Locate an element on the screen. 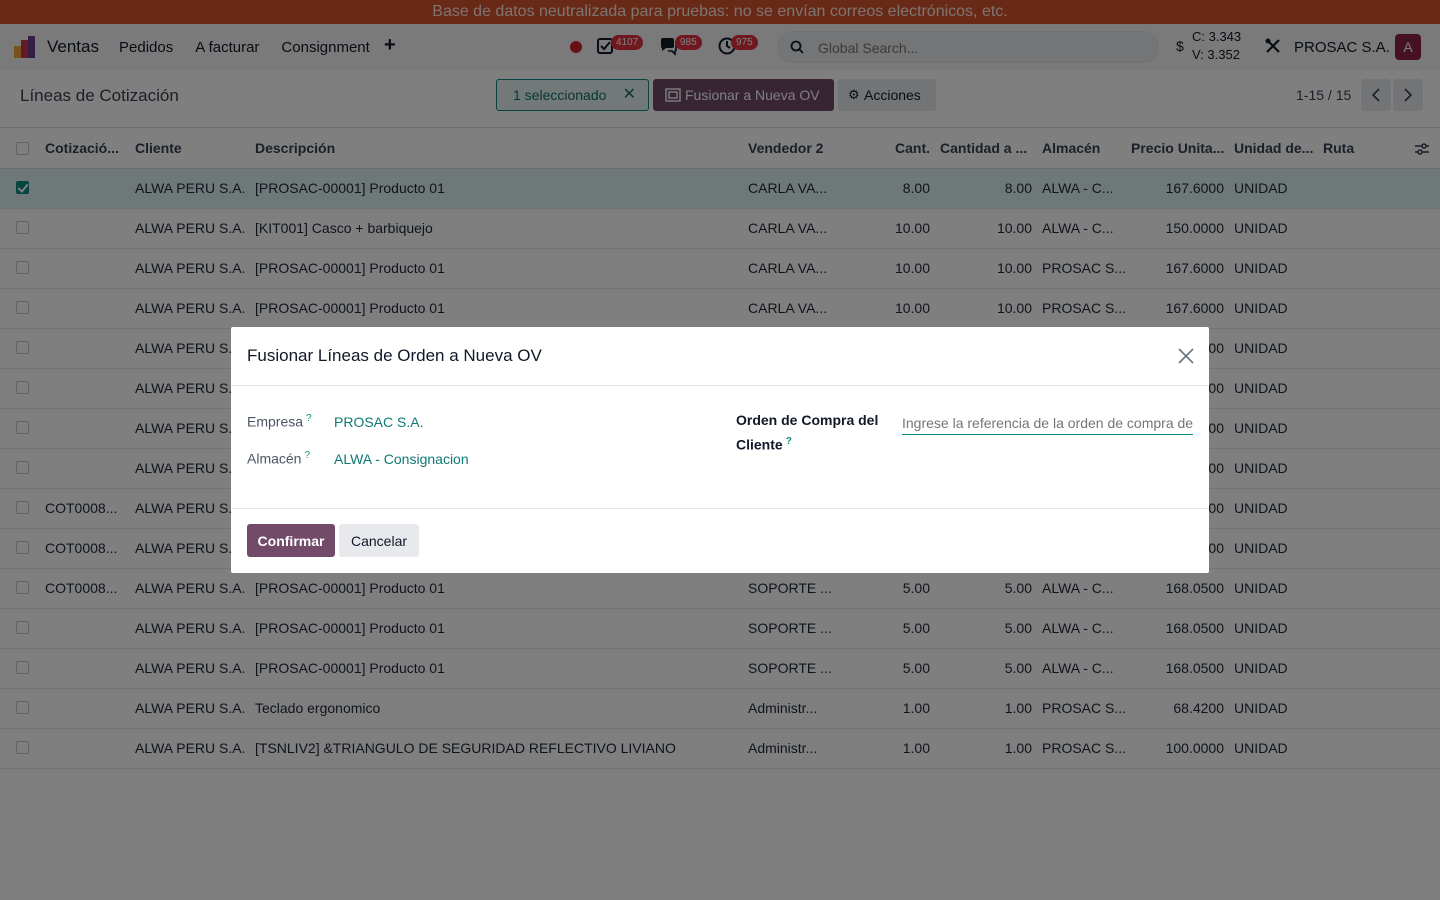  dialog-footer-divider is located at coordinates (720, 508).